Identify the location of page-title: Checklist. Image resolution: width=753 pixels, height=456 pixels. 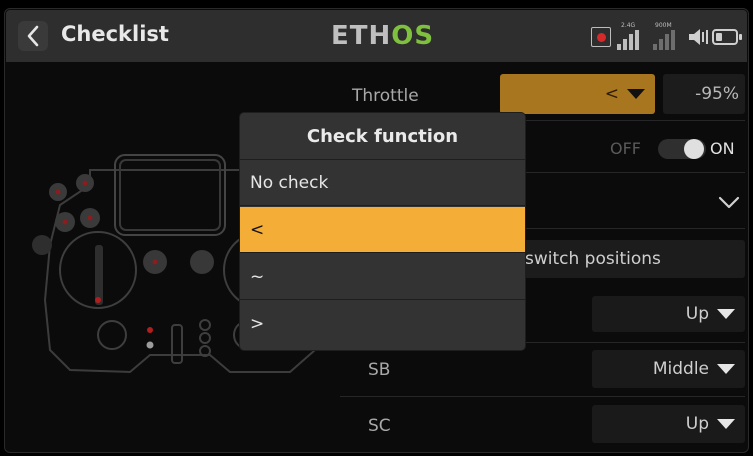
(115, 34).